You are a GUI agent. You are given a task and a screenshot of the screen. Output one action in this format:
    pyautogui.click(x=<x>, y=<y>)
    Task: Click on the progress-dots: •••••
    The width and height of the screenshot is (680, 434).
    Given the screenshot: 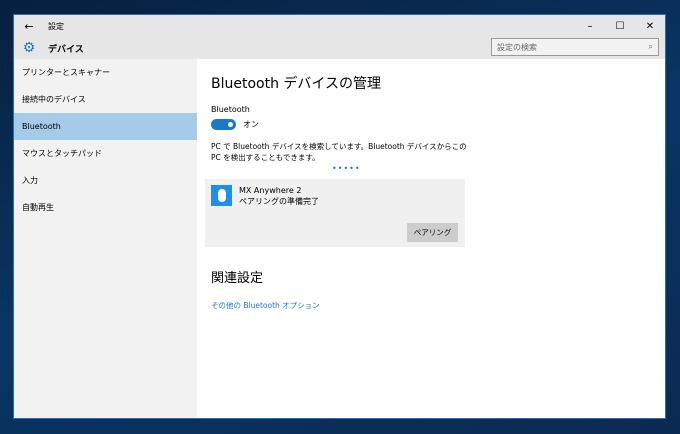 What is the action you would take?
    pyautogui.click(x=346, y=168)
    